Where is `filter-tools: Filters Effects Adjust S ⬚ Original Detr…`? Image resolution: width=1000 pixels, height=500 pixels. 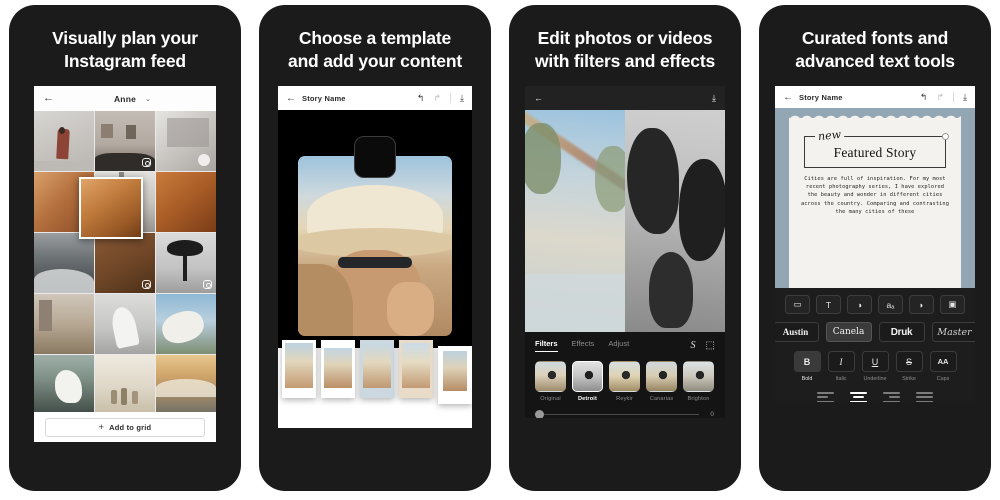
filter-tools: Filters Effects Adjust S ⬚ Original Detr… is located at coordinates (625, 375).